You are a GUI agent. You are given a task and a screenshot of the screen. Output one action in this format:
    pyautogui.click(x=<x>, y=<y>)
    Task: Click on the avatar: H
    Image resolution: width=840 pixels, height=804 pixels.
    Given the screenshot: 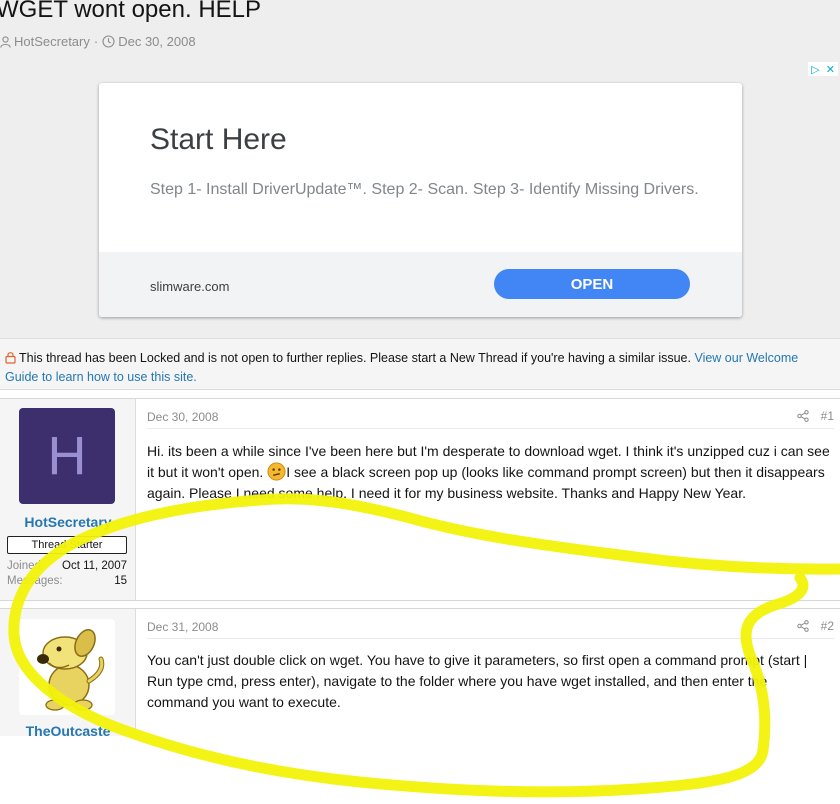 What is the action you would take?
    pyautogui.click(x=67, y=456)
    